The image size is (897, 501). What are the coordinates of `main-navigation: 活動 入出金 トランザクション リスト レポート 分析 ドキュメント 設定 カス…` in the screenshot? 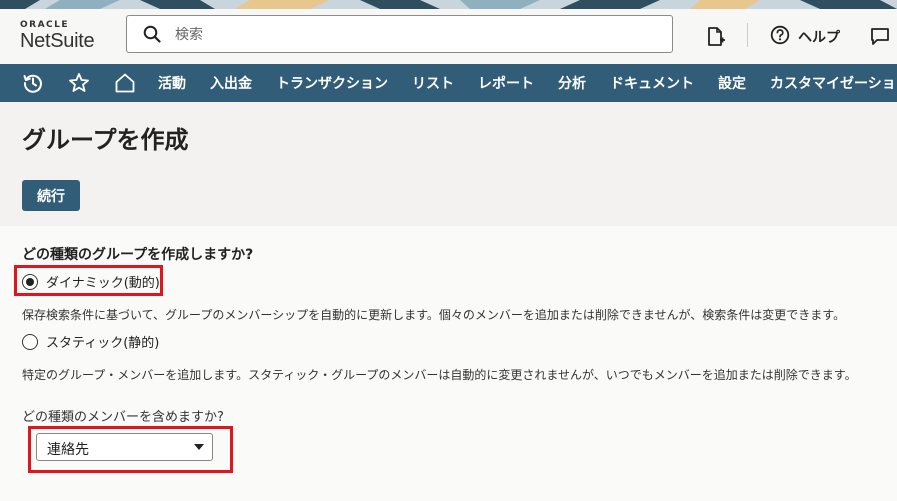 It's located at (448, 83).